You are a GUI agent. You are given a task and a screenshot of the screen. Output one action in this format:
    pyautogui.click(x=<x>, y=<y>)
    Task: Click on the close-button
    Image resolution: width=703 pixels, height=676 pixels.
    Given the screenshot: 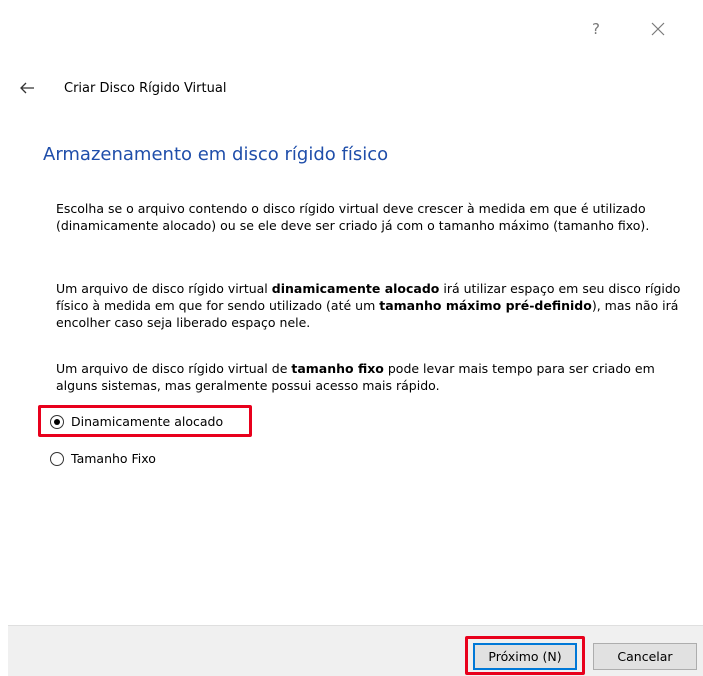 What is the action you would take?
    pyautogui.click(x=658, y=29)
    